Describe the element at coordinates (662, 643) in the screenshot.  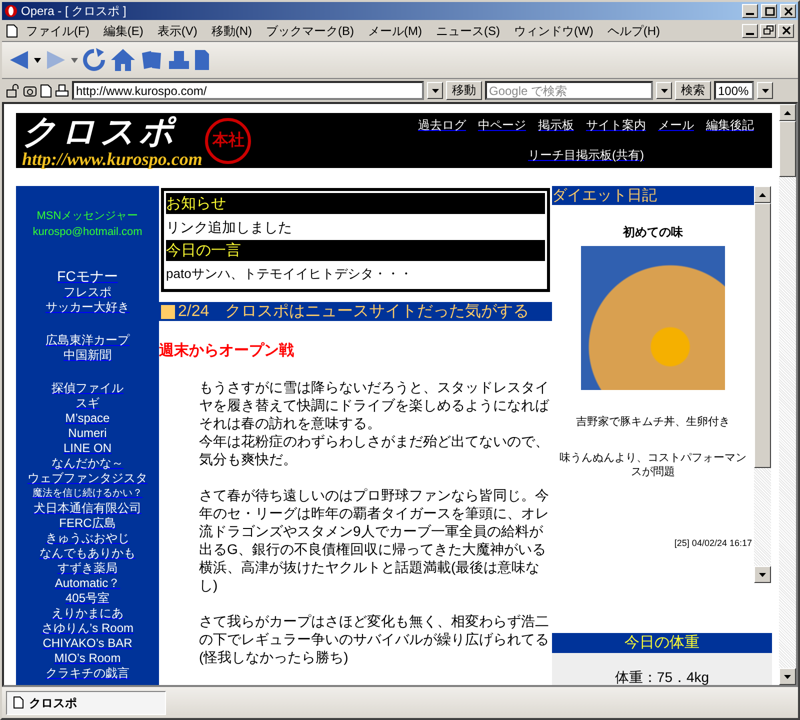
I see `weight-heading: 今日の体重` at that location.